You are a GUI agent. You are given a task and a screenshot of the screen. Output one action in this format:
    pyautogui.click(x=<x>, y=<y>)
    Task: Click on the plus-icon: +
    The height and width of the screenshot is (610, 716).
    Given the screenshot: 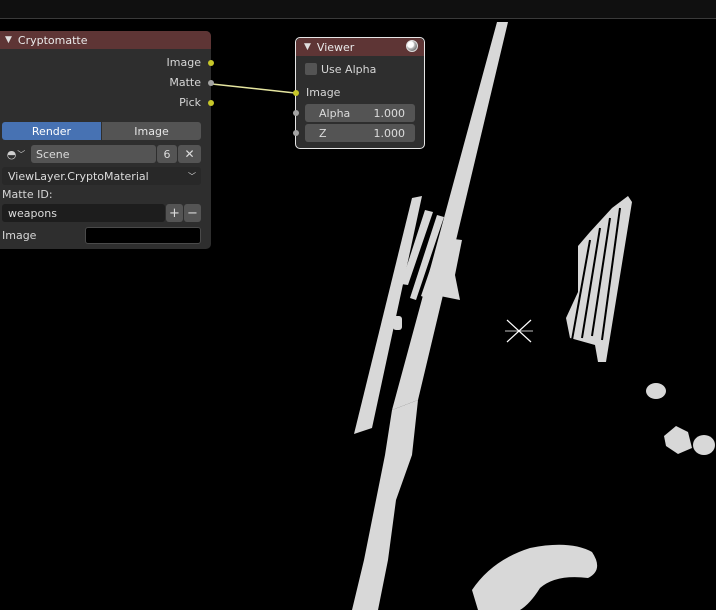 What is the action you would take?
    pyautogui.click(x=174, y=213)
    